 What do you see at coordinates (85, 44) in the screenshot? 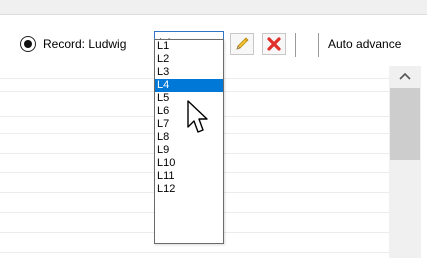
I see `record-label: Record: Ludwig` at bounding box center [85, 44].